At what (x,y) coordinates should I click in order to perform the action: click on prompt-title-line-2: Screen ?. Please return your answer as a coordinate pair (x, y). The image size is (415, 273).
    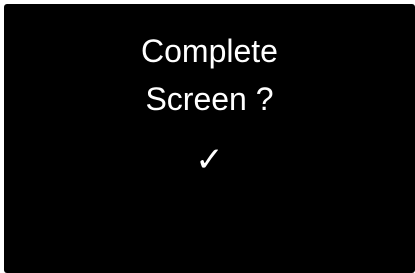
    Looking at the image, I should click on (209, 99).